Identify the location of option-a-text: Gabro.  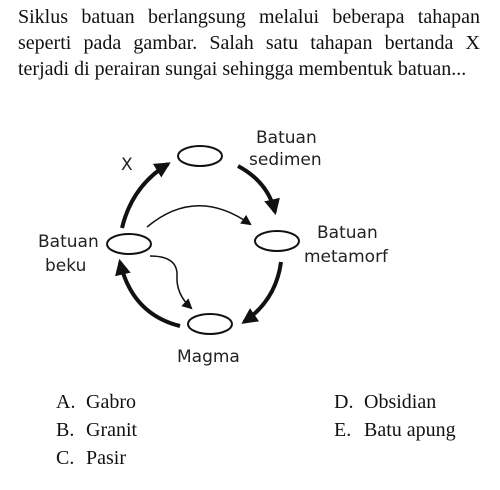
(111, 402).